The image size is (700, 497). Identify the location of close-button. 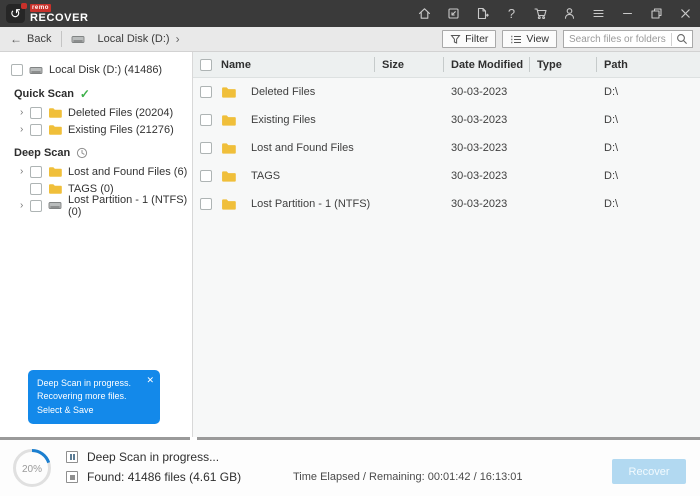
(685, 13).